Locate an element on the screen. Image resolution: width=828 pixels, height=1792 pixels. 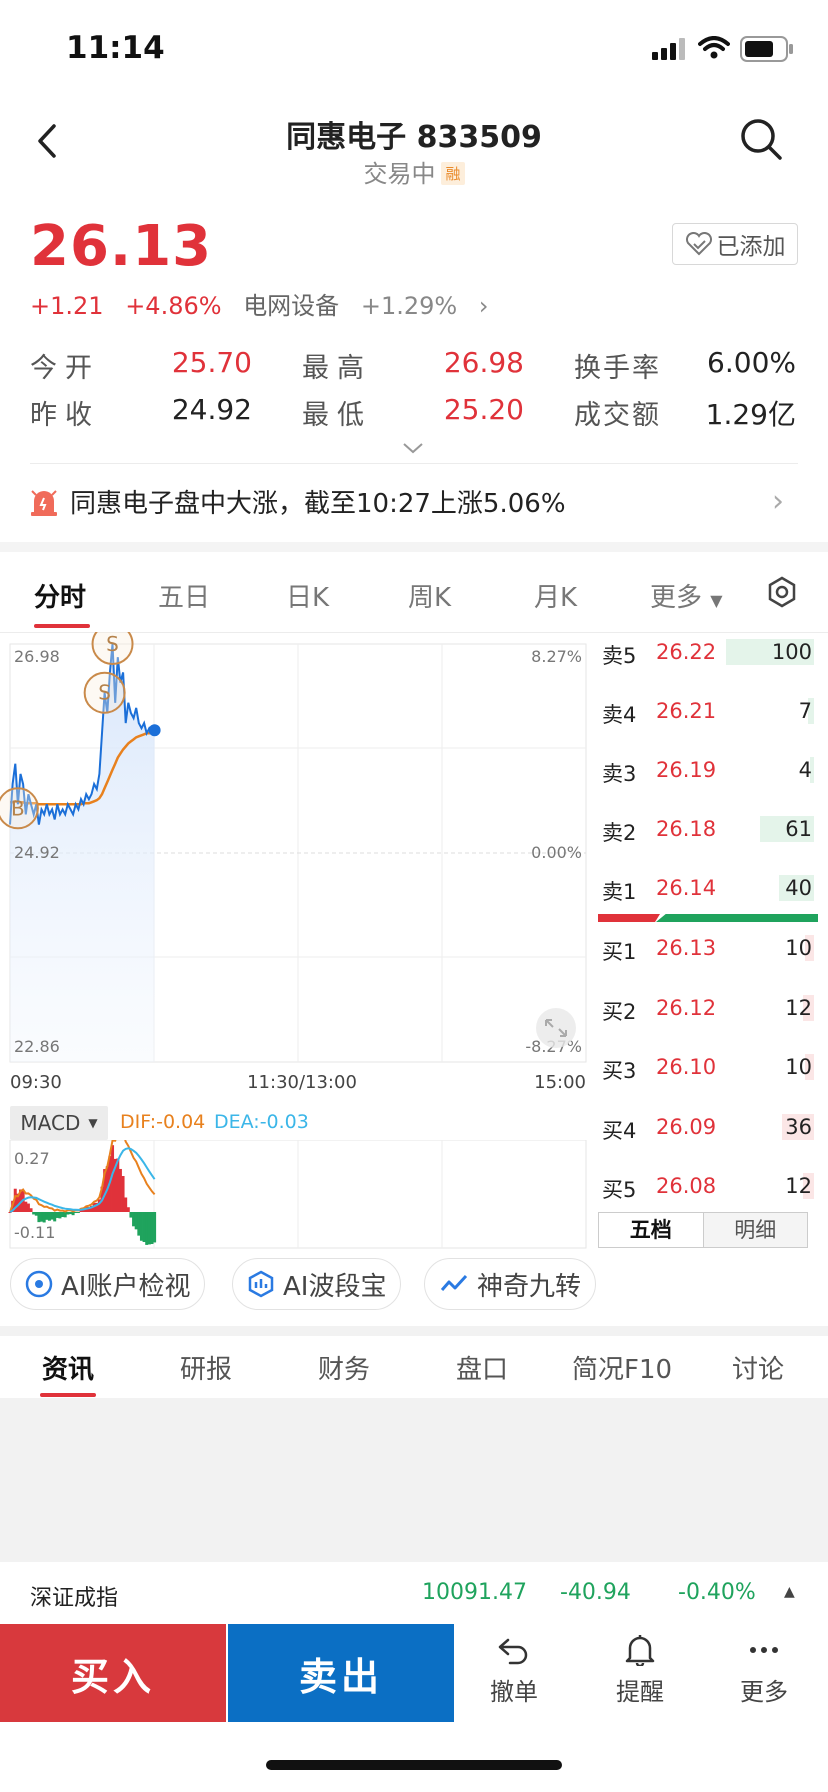
buy-volume: 10 is located at coordinates (798, 1067).